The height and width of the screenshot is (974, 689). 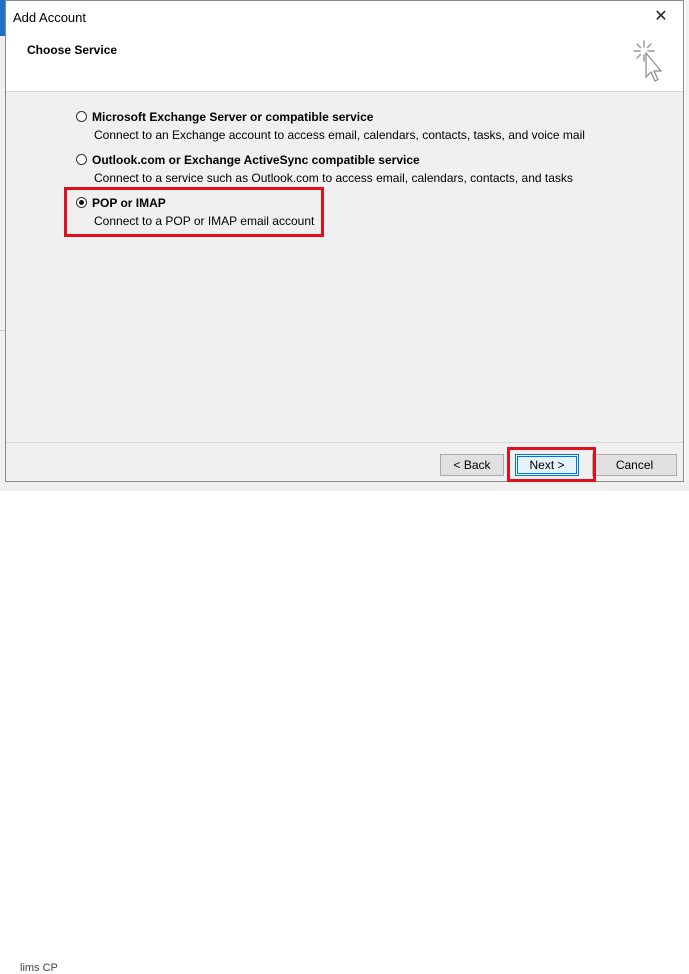 I want to click on highlight-box-next, so click(x=551, y=464).